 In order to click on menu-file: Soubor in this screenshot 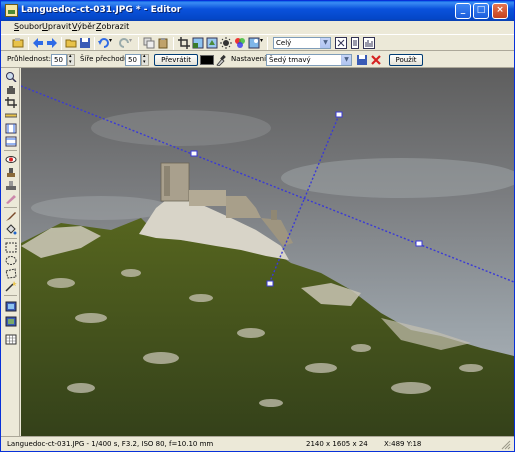, I will do `click(28, 26)`.